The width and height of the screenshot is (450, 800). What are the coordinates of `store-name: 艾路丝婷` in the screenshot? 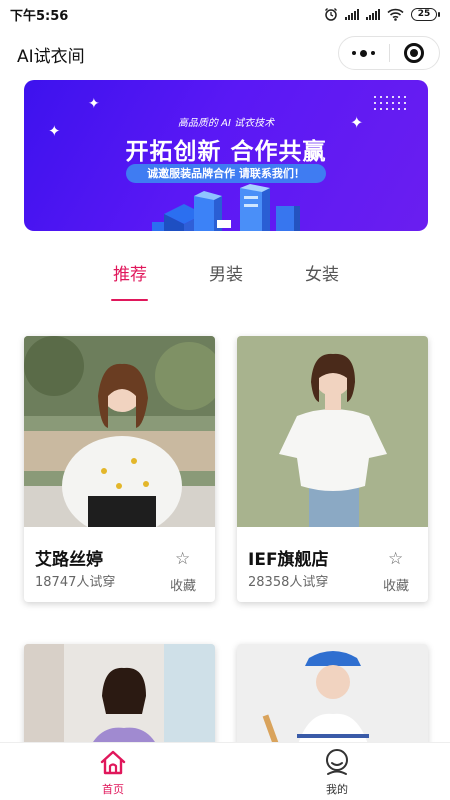 It's located at (69, 560).